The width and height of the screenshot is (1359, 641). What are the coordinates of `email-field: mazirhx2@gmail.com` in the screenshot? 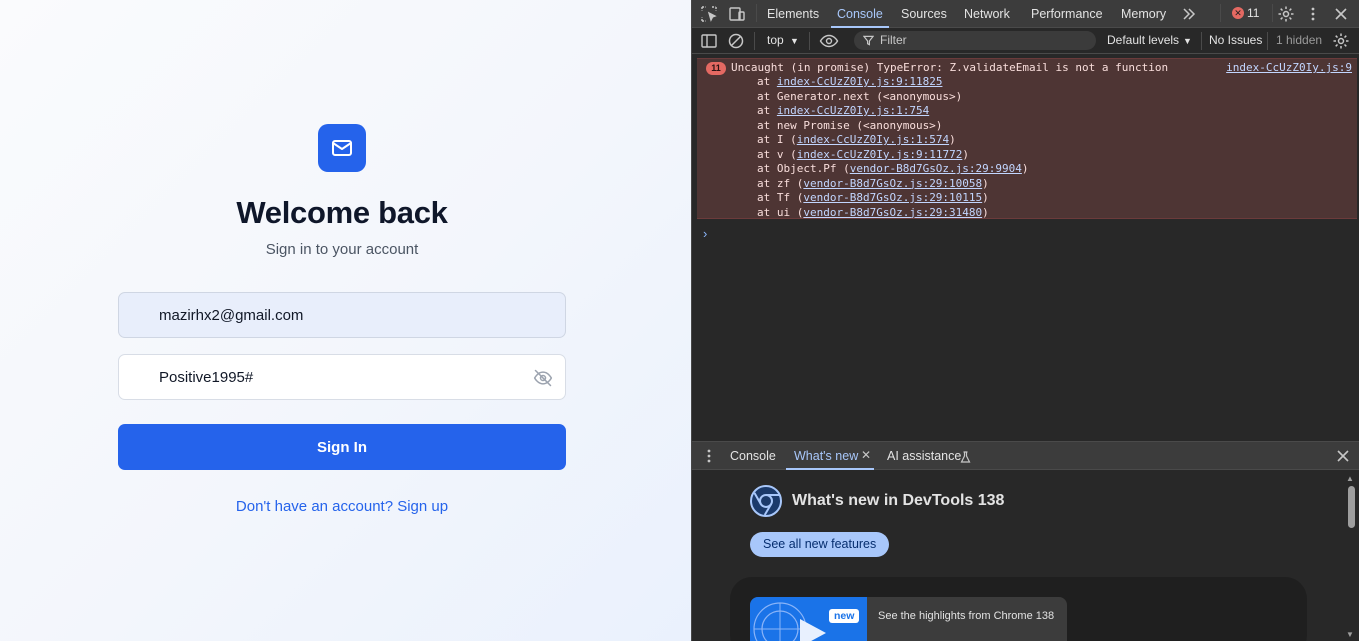 It's located at (342, 315).